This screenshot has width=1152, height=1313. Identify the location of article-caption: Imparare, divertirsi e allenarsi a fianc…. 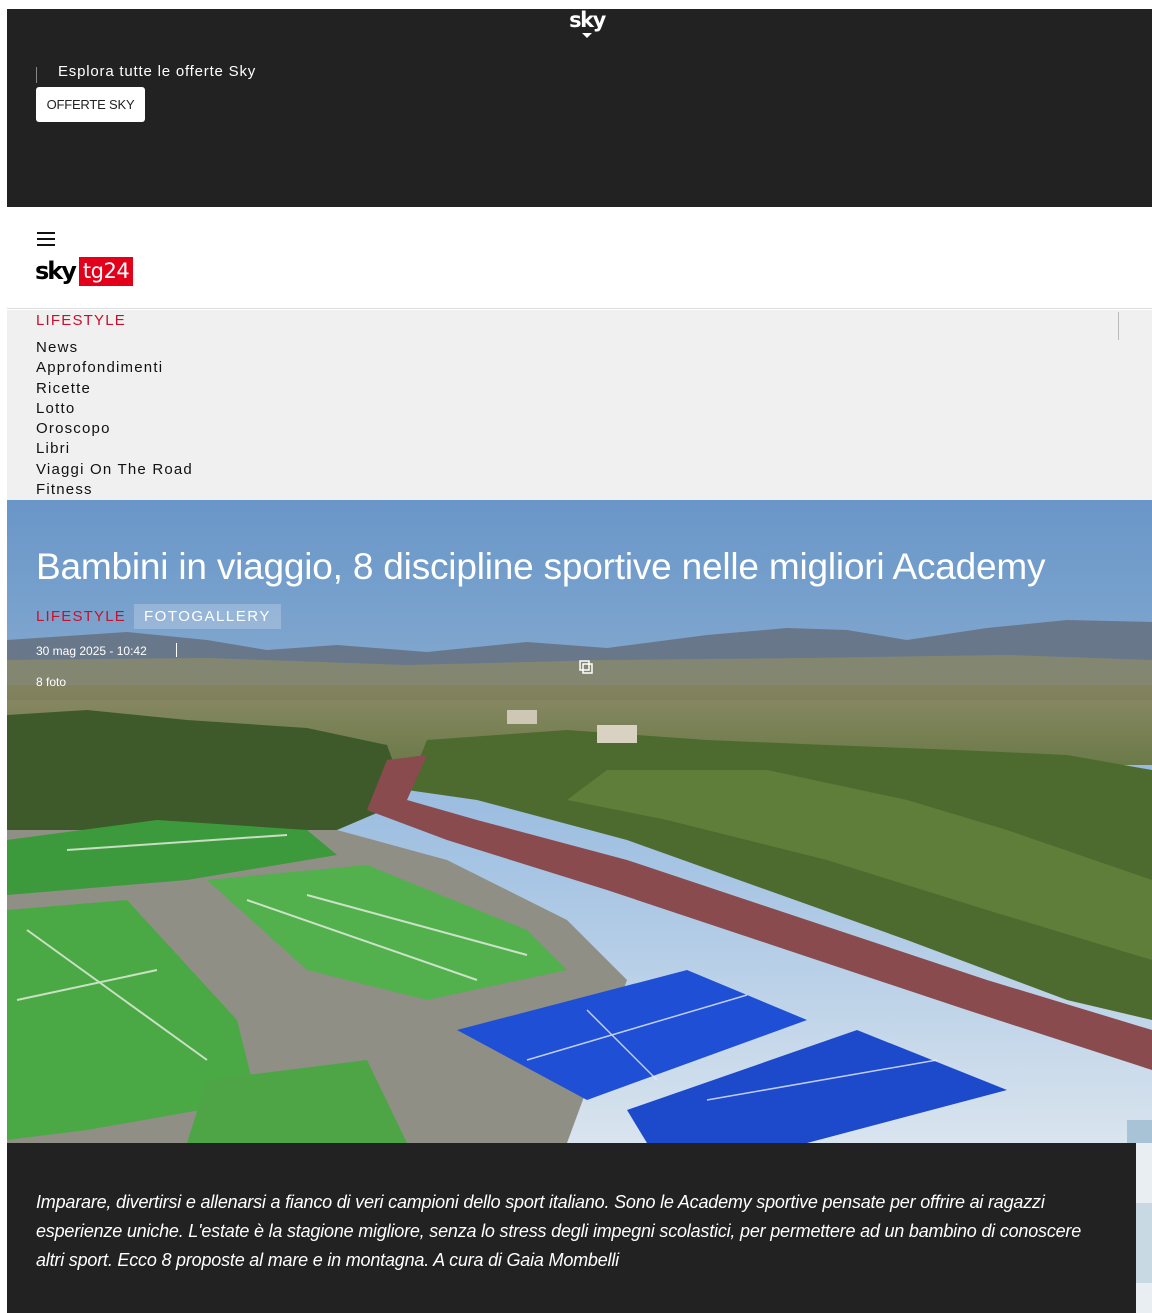
(559, 1231).